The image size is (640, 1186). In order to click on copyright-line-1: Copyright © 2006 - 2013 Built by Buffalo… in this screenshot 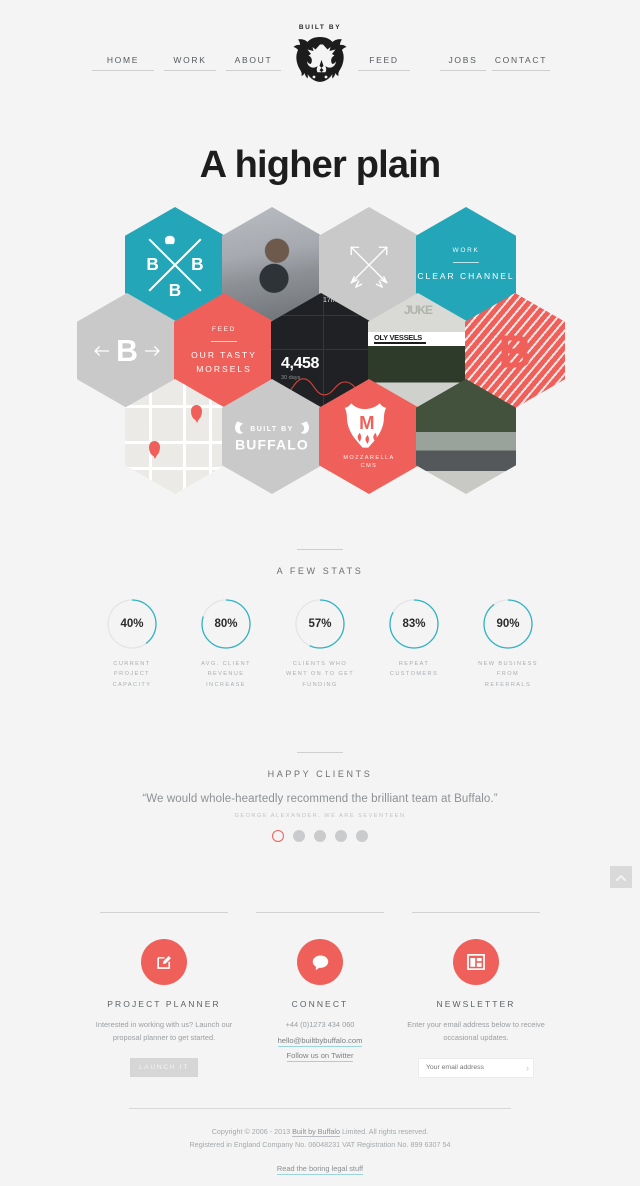, I will do `click(320, 1131)`.